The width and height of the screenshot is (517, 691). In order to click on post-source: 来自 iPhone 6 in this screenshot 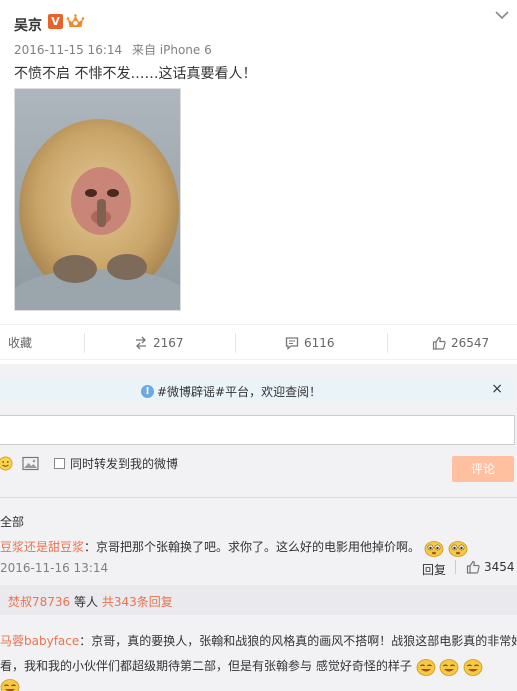, I will do `click(171, 50)`.